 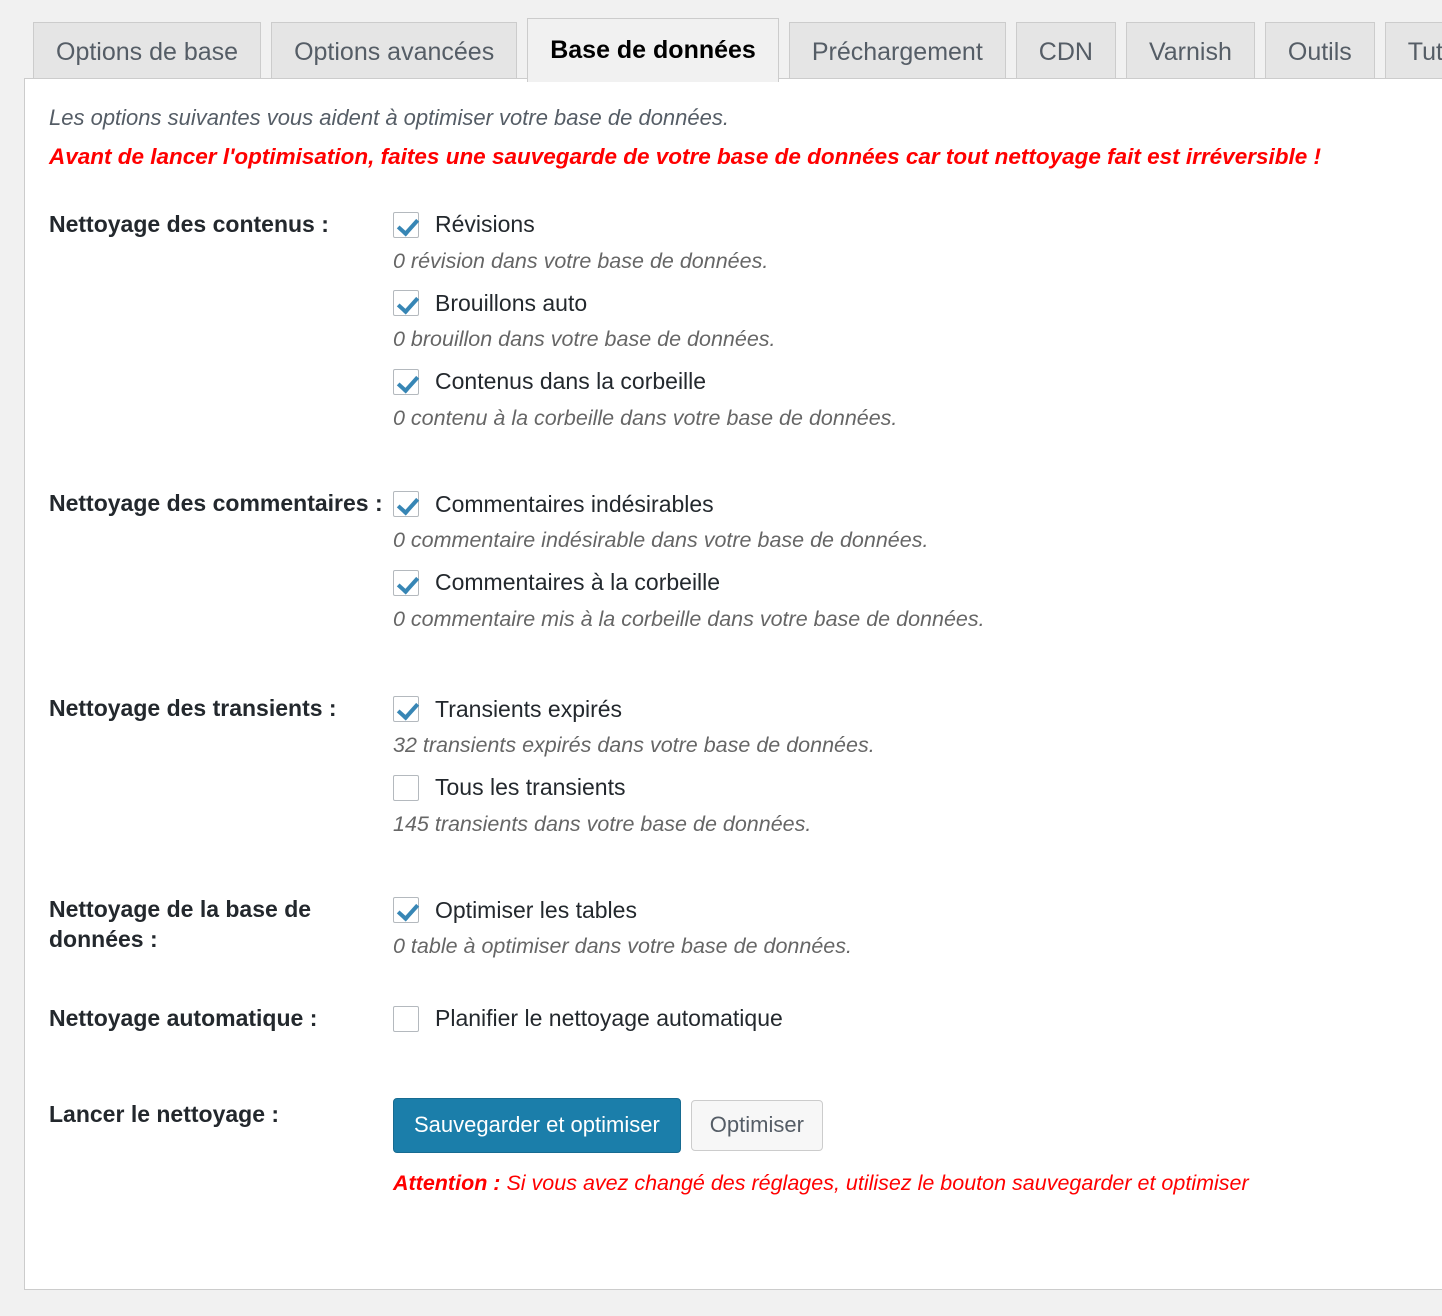 I want to click on sauvegarder-et-optimiser-button: Sauvegarder et optimiser, so click(x=537, y=1125).